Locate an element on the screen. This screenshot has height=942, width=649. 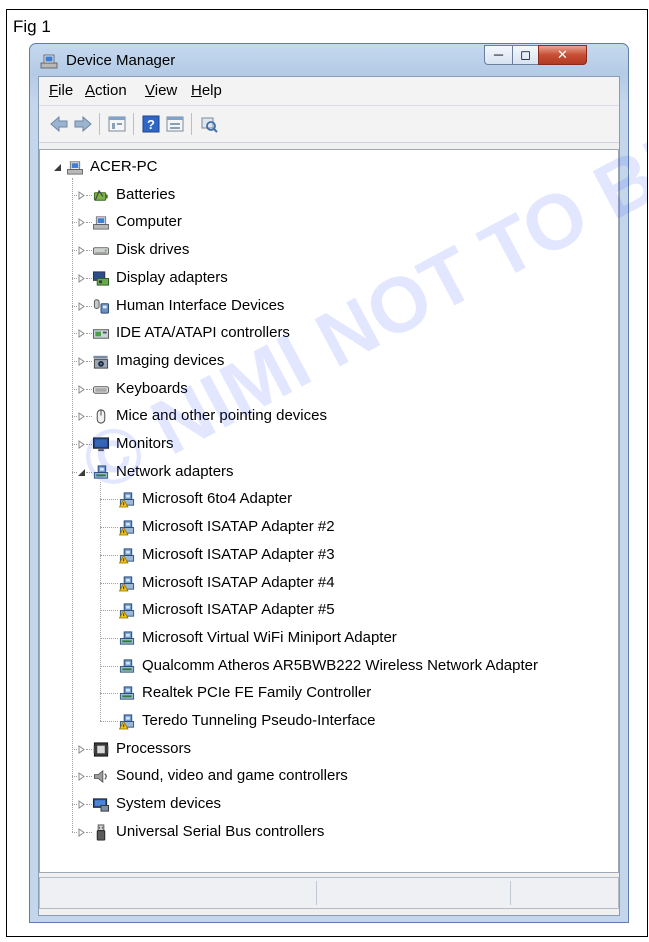
tree-item-label: Processors is located at coordinates (154, 748).